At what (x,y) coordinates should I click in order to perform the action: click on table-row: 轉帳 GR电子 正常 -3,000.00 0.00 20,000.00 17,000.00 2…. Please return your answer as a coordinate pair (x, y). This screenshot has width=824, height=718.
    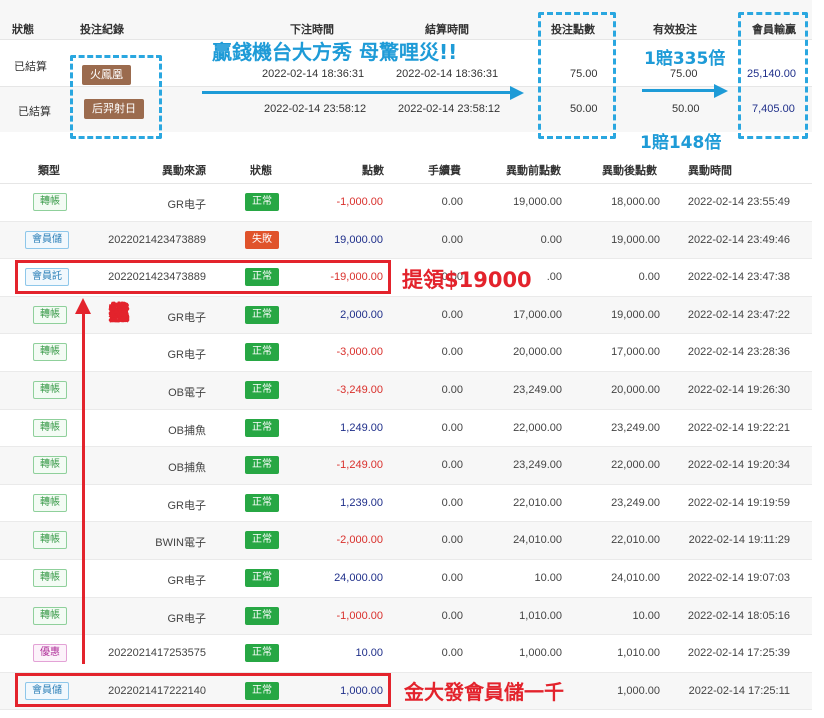
    Looking at the image, I should click on (406, 353).